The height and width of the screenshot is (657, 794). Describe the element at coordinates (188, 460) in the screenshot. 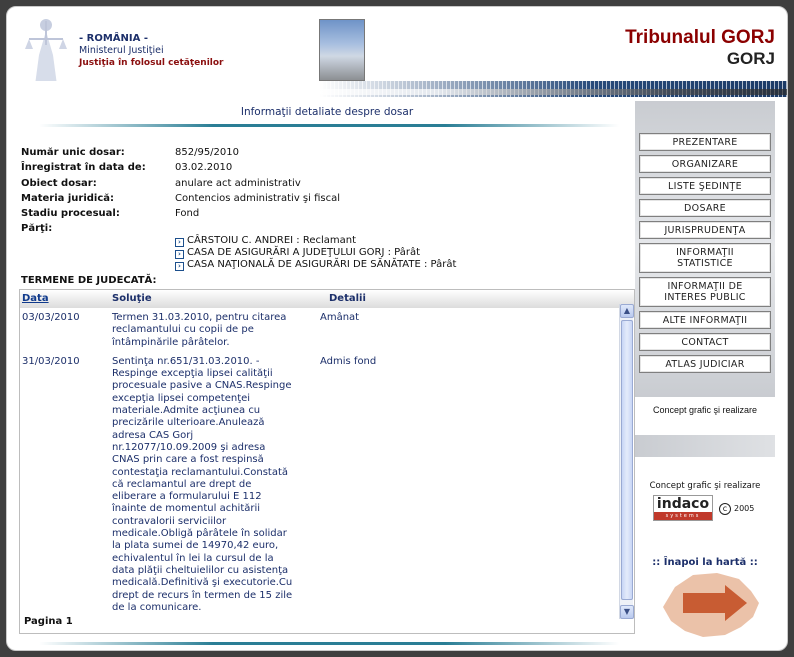

I see `solutie-line: CNAS prin care a fost respinsă` at that location.